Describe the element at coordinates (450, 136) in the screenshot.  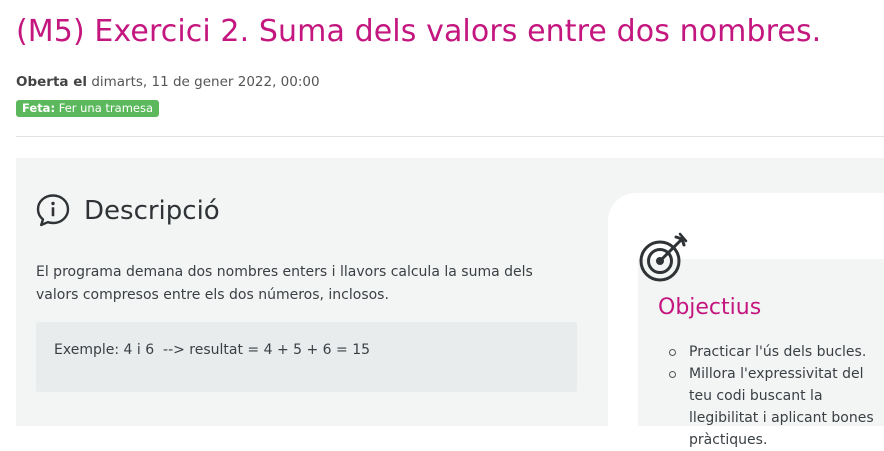
I see `header-divider` at that location.